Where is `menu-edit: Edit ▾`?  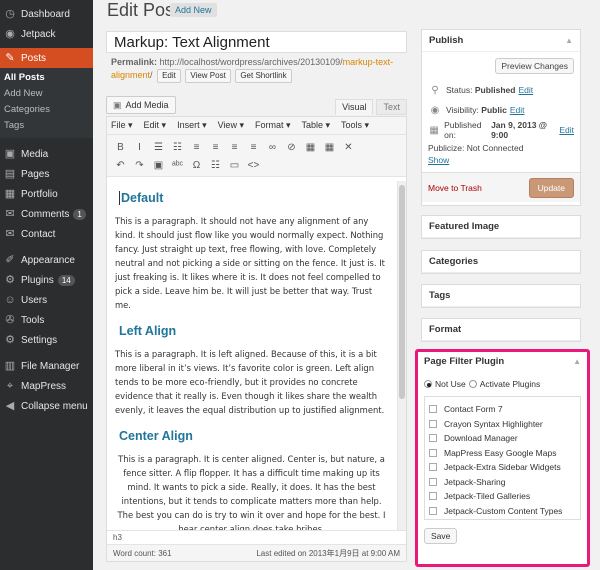
menu-edit: Edit ▾ is located at coordinates (155, 125).